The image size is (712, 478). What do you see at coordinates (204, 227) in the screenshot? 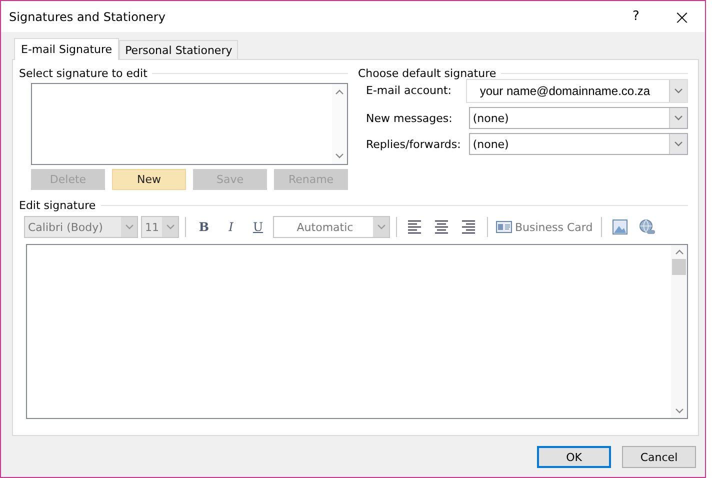
I see `bold-button: B` at bounding box center [204, 227].